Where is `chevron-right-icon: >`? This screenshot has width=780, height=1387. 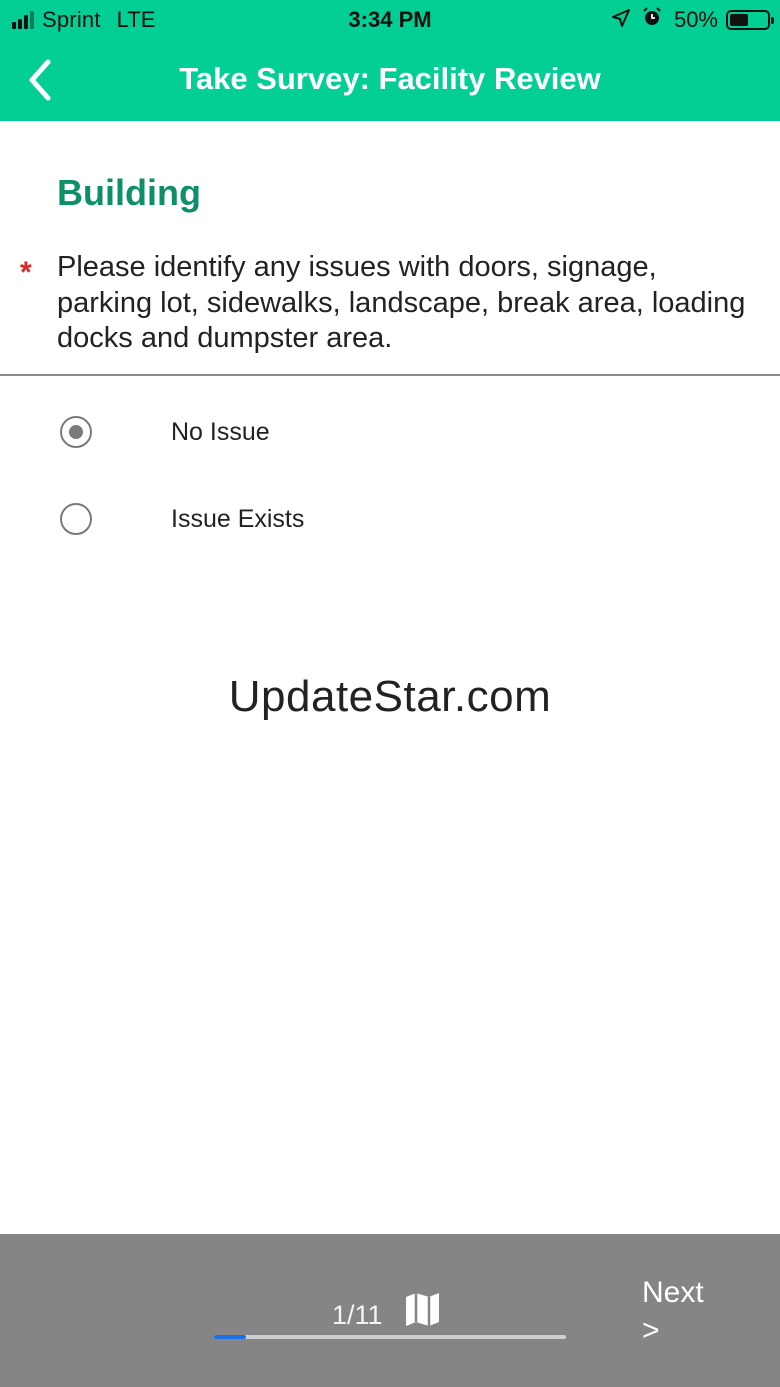 chevron-right-icon: > is located at coordinates (651, 1330).